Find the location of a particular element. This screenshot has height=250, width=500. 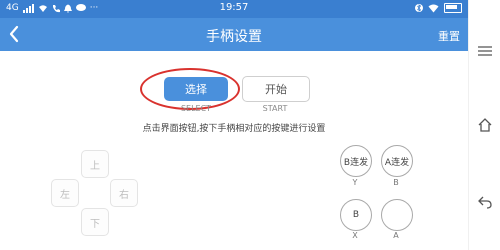

bluetooth-icon is located at coordinates (419, 8).